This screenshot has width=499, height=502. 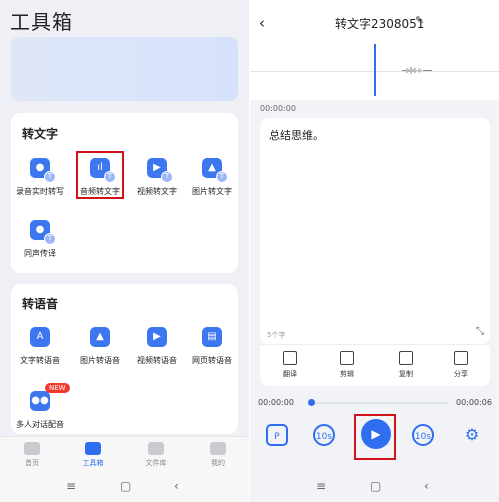 I want to click on forward-10s-button: 10s, so click(x=423, y=435).